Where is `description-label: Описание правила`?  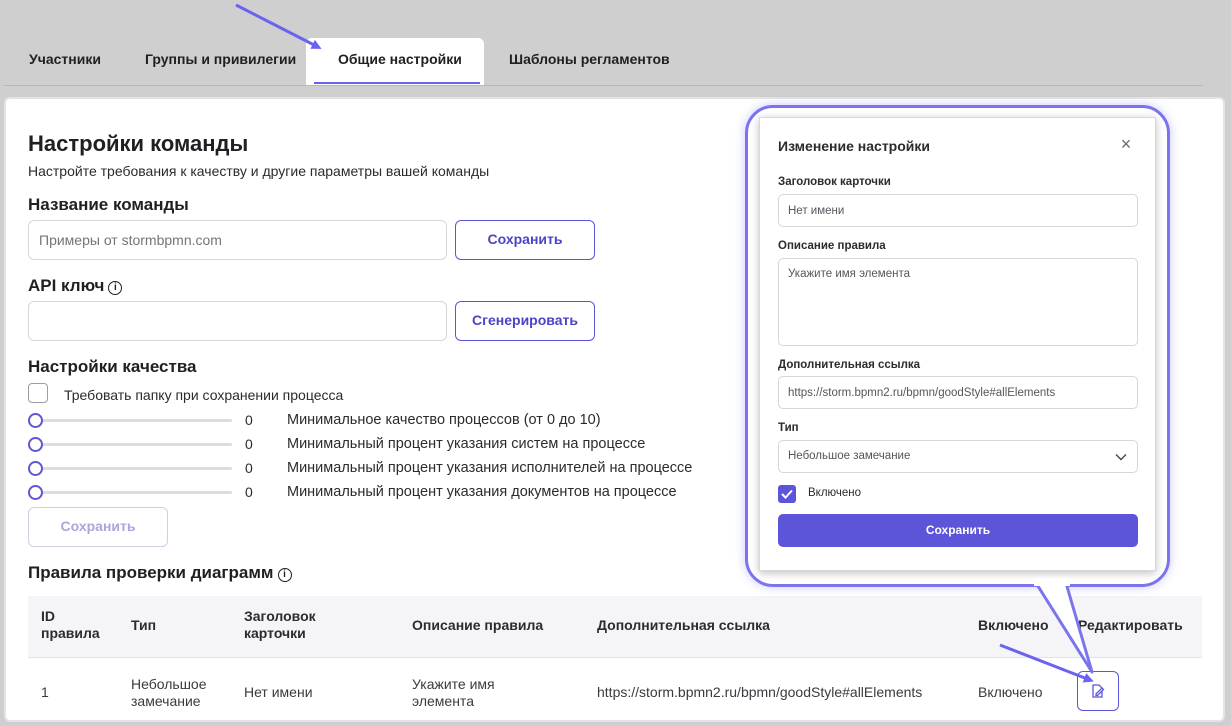 description-label: Описание правила is located at coordinates (832, 246).